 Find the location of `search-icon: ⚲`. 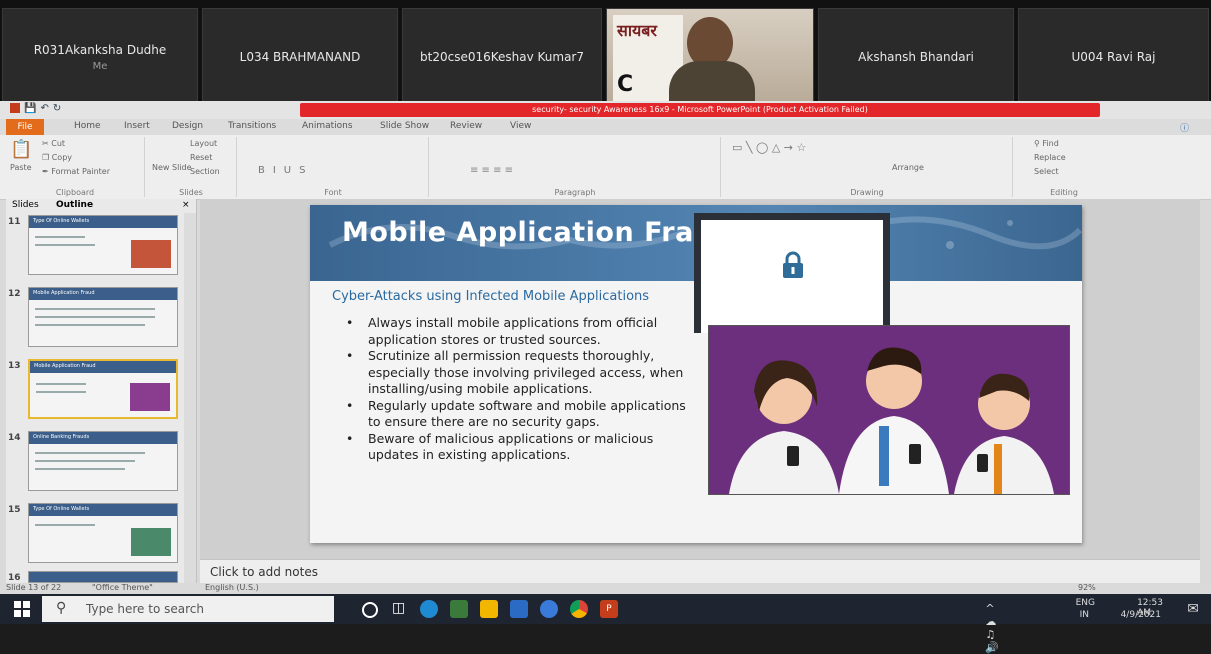

search-icon: ⚲ is located at coordinates (61, 608).